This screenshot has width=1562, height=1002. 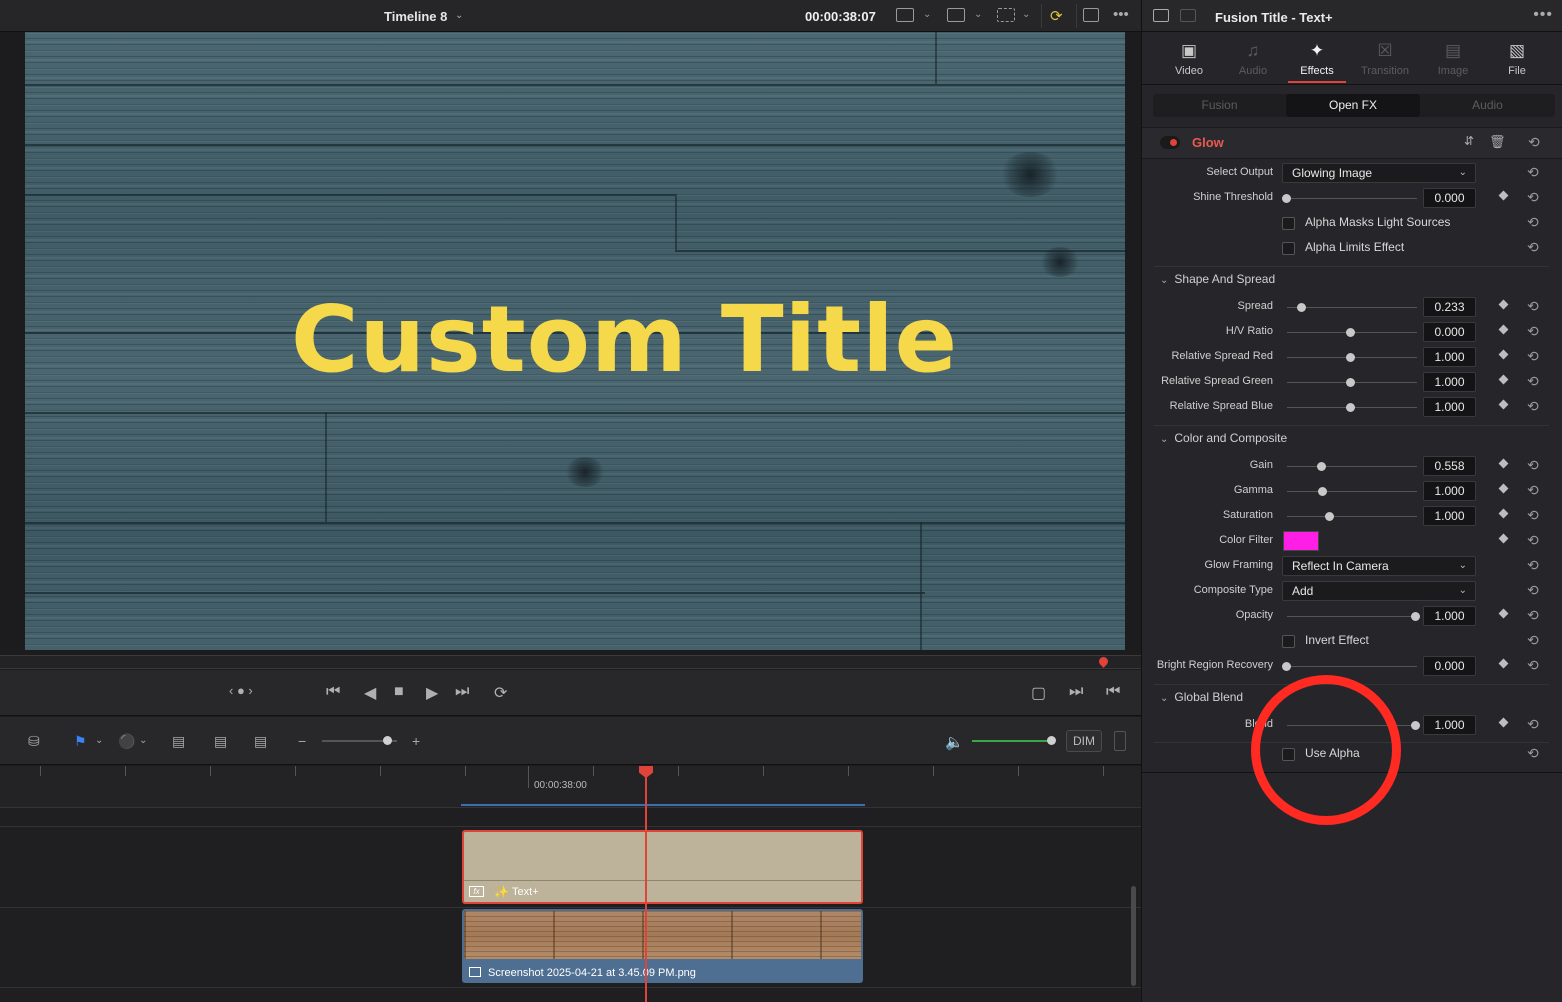 What do you see at coordinates (1253, 59) in the screenshot?
I see `tab-audio: ♫ Audio` at bounding box center [1253, 59].